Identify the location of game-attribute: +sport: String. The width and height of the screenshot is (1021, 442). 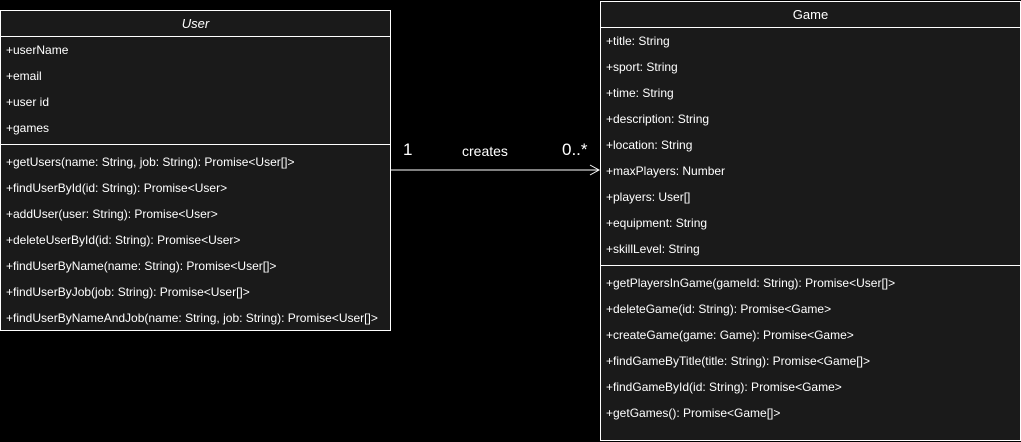
(642, 67).